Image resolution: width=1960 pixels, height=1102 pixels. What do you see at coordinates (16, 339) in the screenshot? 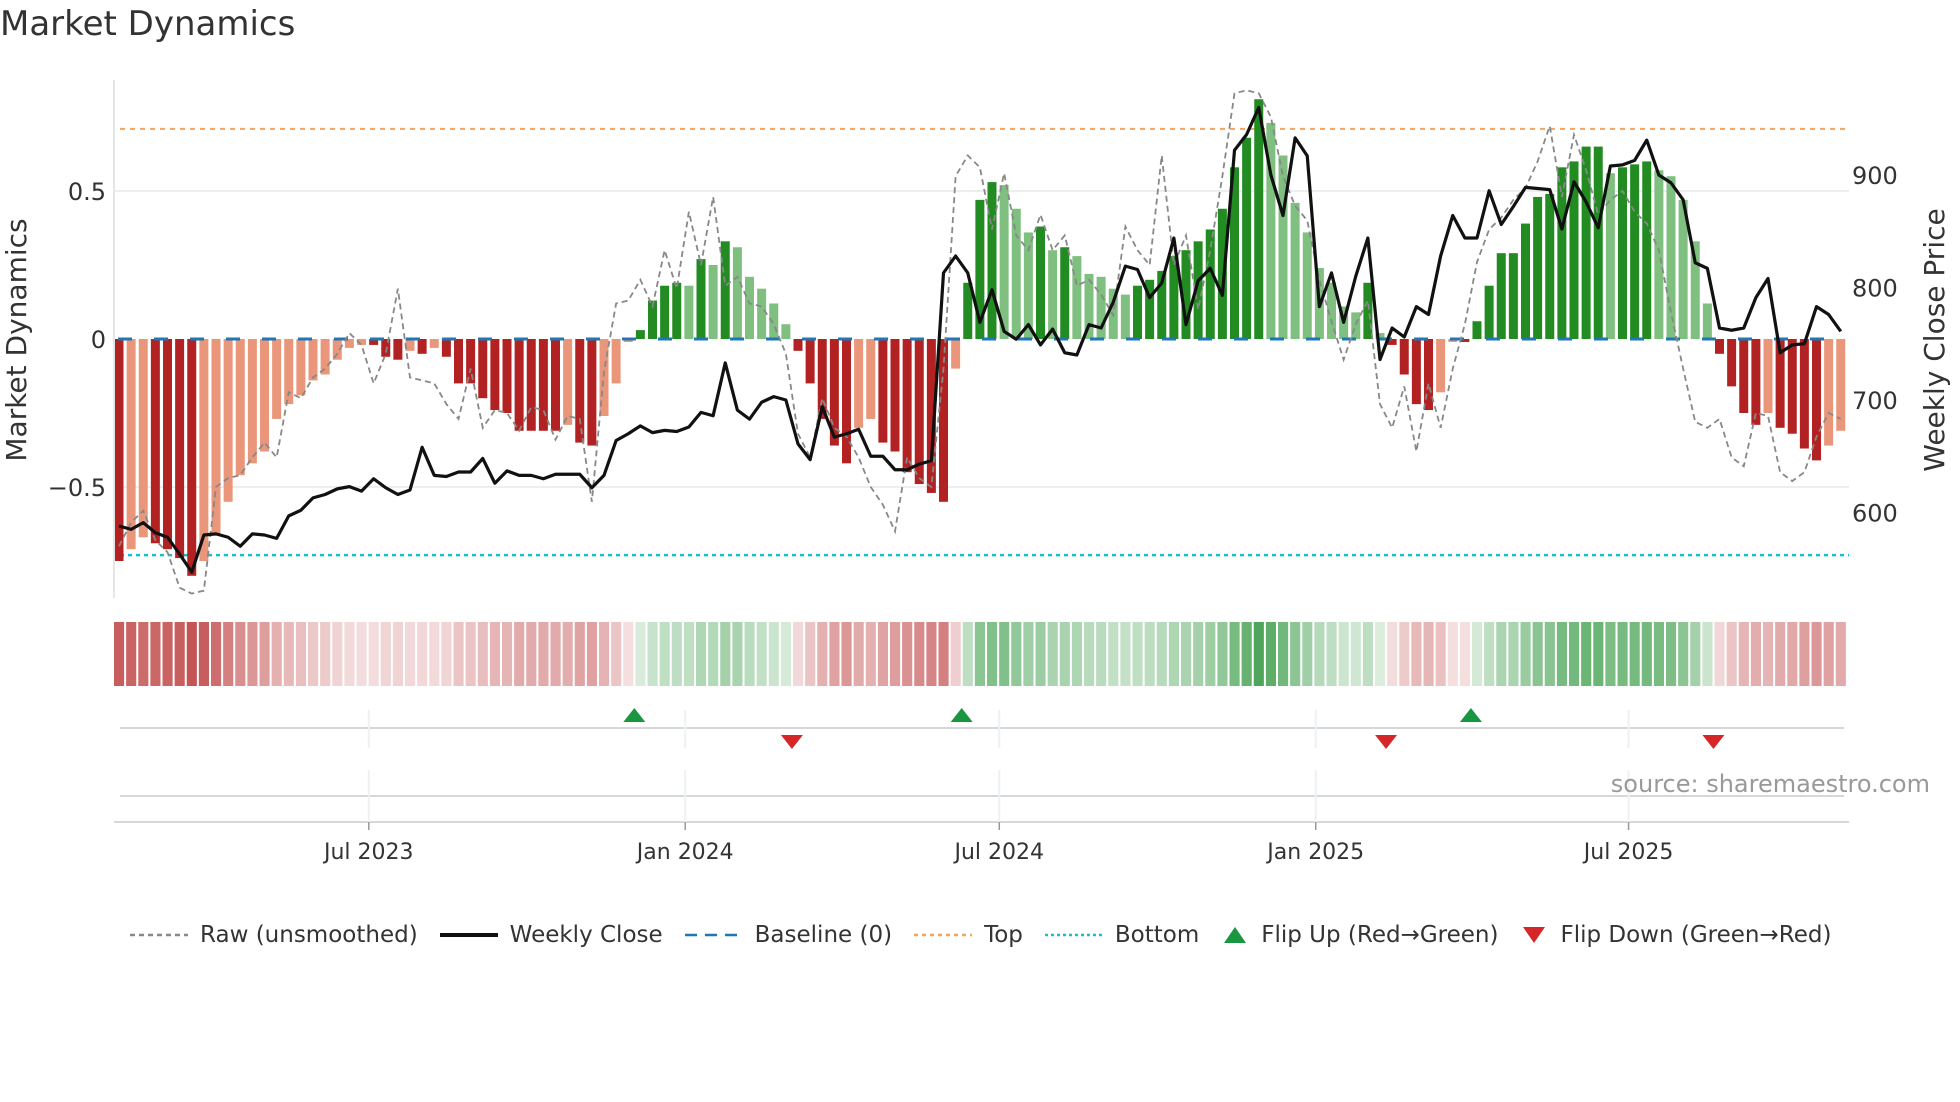
I see `y-axis-label: Market Dynamics` at bounding box center [16, 339].